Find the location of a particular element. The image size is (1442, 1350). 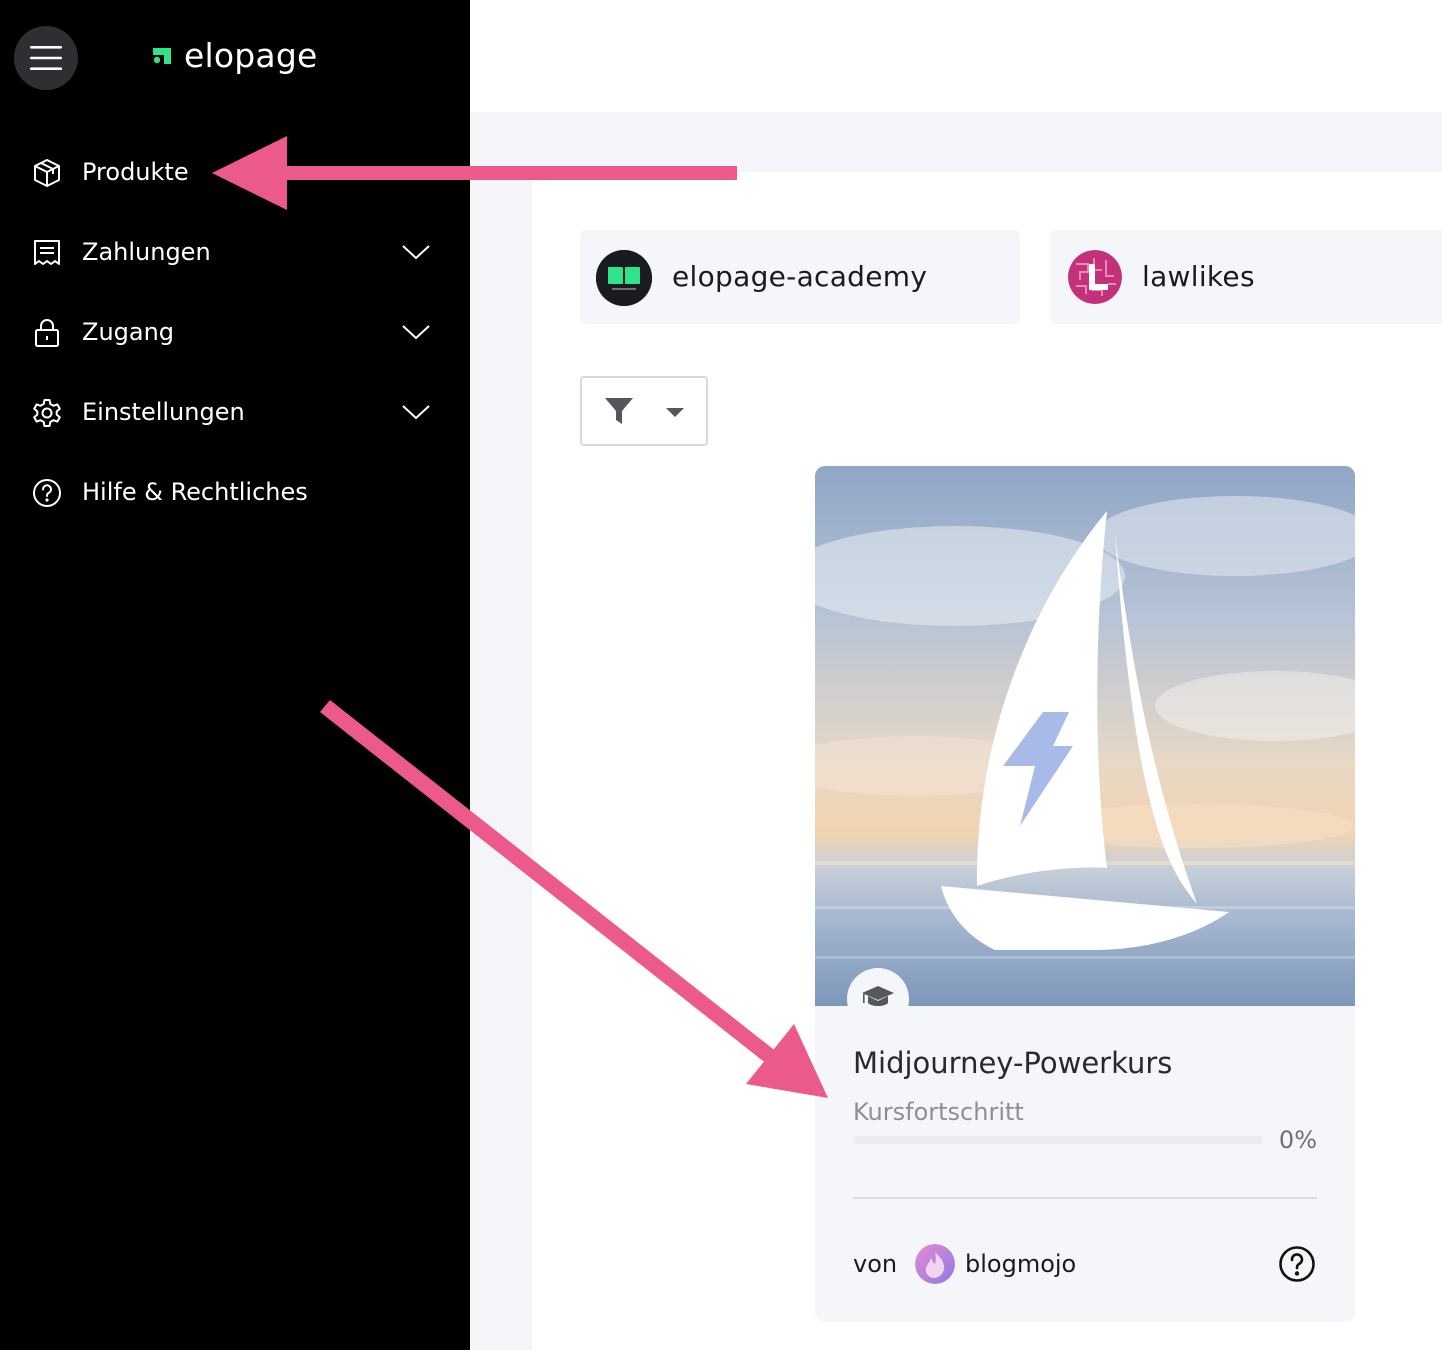

hamburger-icon is located at coordinates (46, 58).